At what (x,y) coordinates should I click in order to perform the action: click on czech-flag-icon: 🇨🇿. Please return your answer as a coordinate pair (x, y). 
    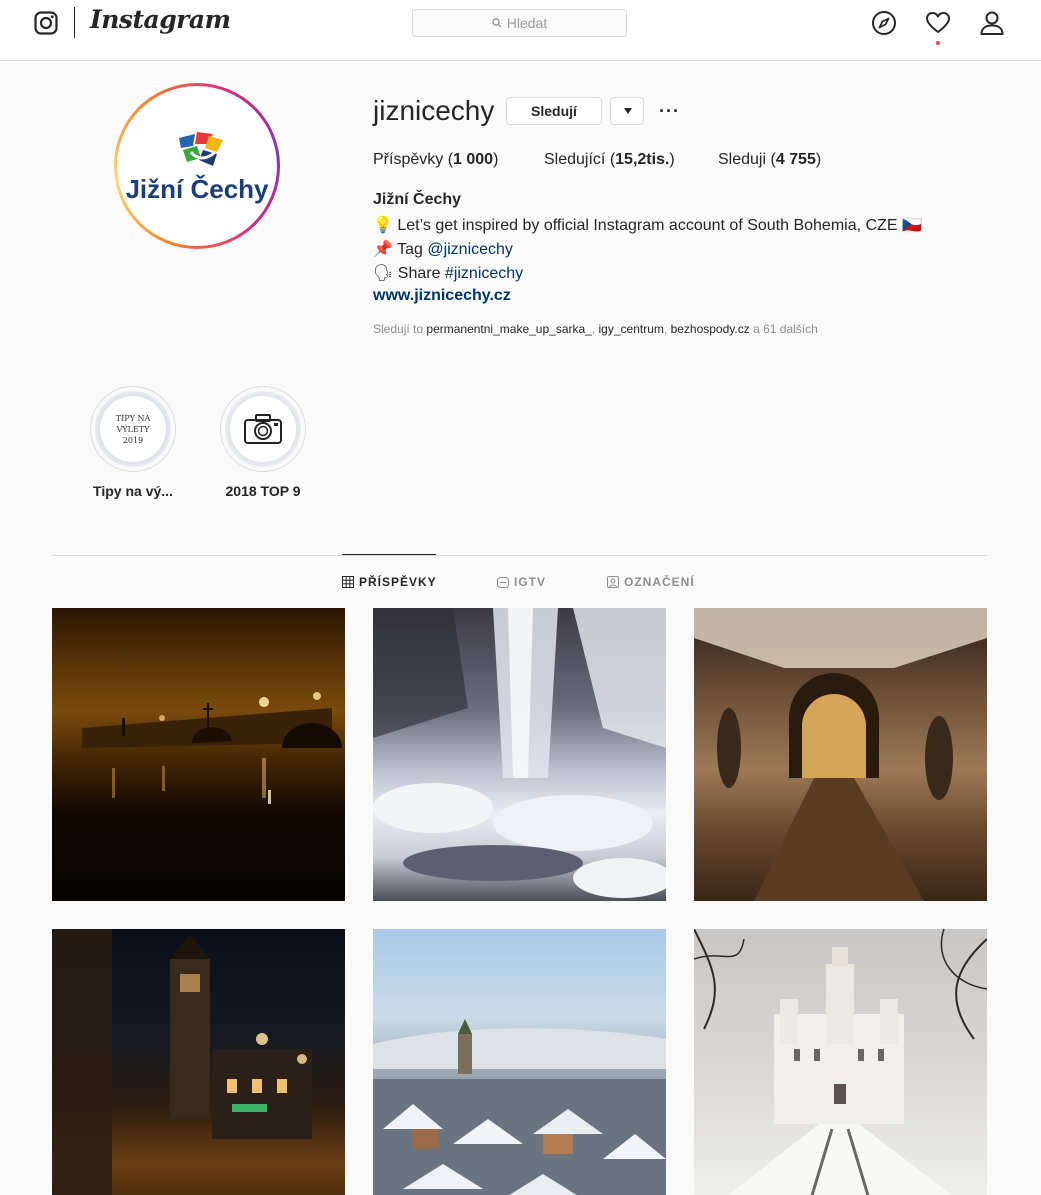
    Looking at the image, I should click on (911, 225).